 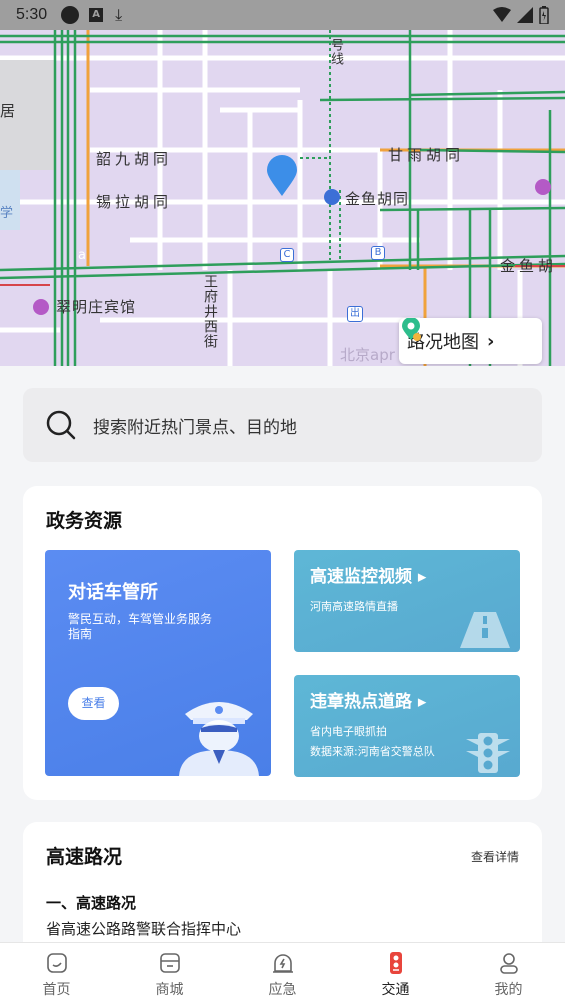 What do you see at coordinates (56, 990) in the screenshot?
I see `tab-home-label: 首页` at bounding box center [56, 990].